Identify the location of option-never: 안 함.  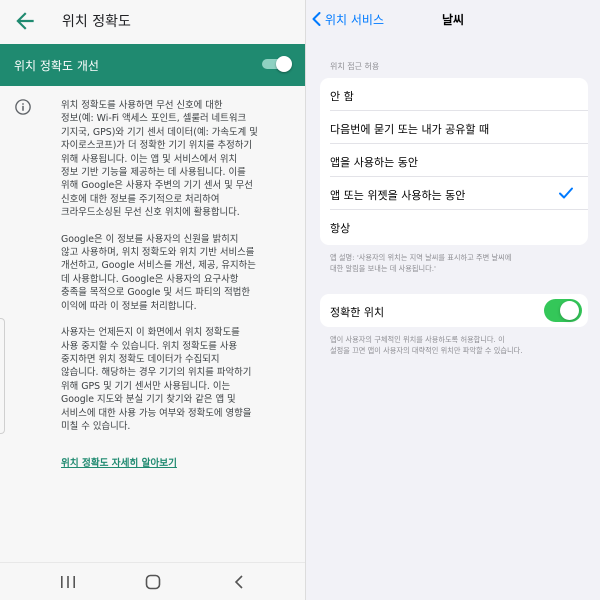
(454, 94).